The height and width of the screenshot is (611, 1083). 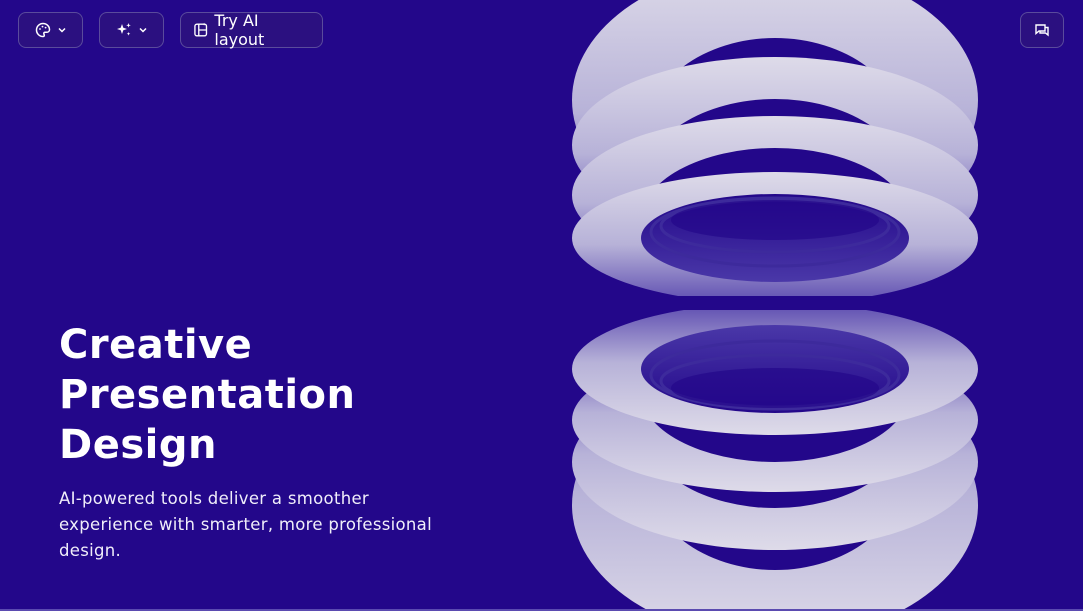 I want to click on try-ai-layout-label: Try AI layout, so click(x=239, y=30).